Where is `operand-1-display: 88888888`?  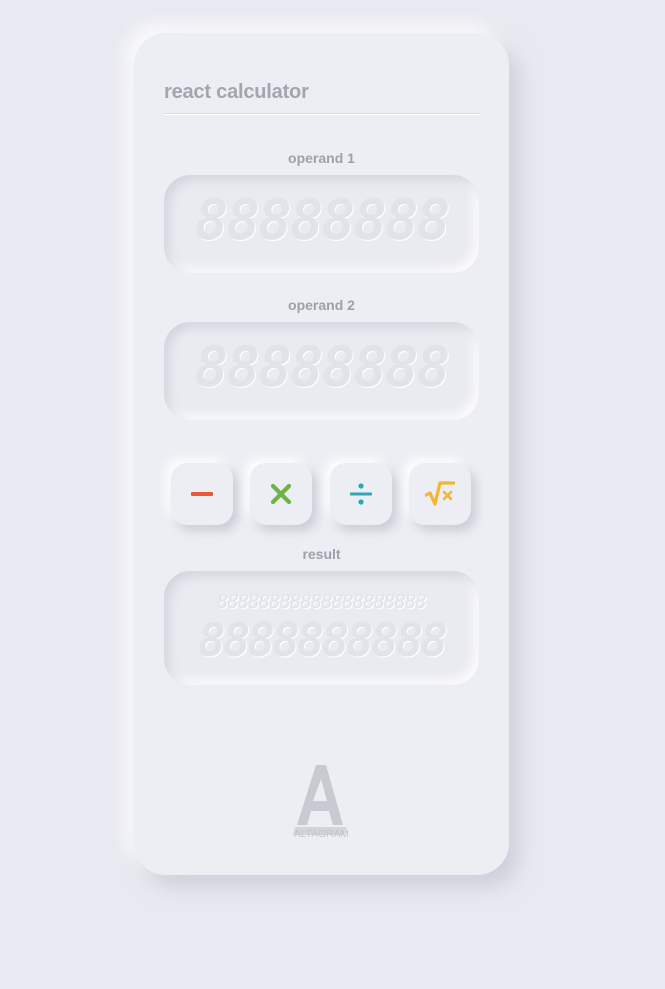
operand-1-display: 88888888 is located at coordinates (321, 224).